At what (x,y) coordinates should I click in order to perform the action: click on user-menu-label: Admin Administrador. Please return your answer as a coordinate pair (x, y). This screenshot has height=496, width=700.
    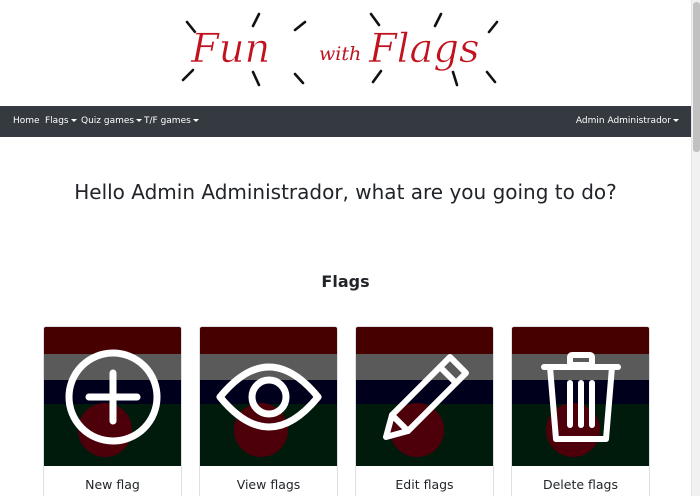
    Looking at the image, I should click on (623, 121).